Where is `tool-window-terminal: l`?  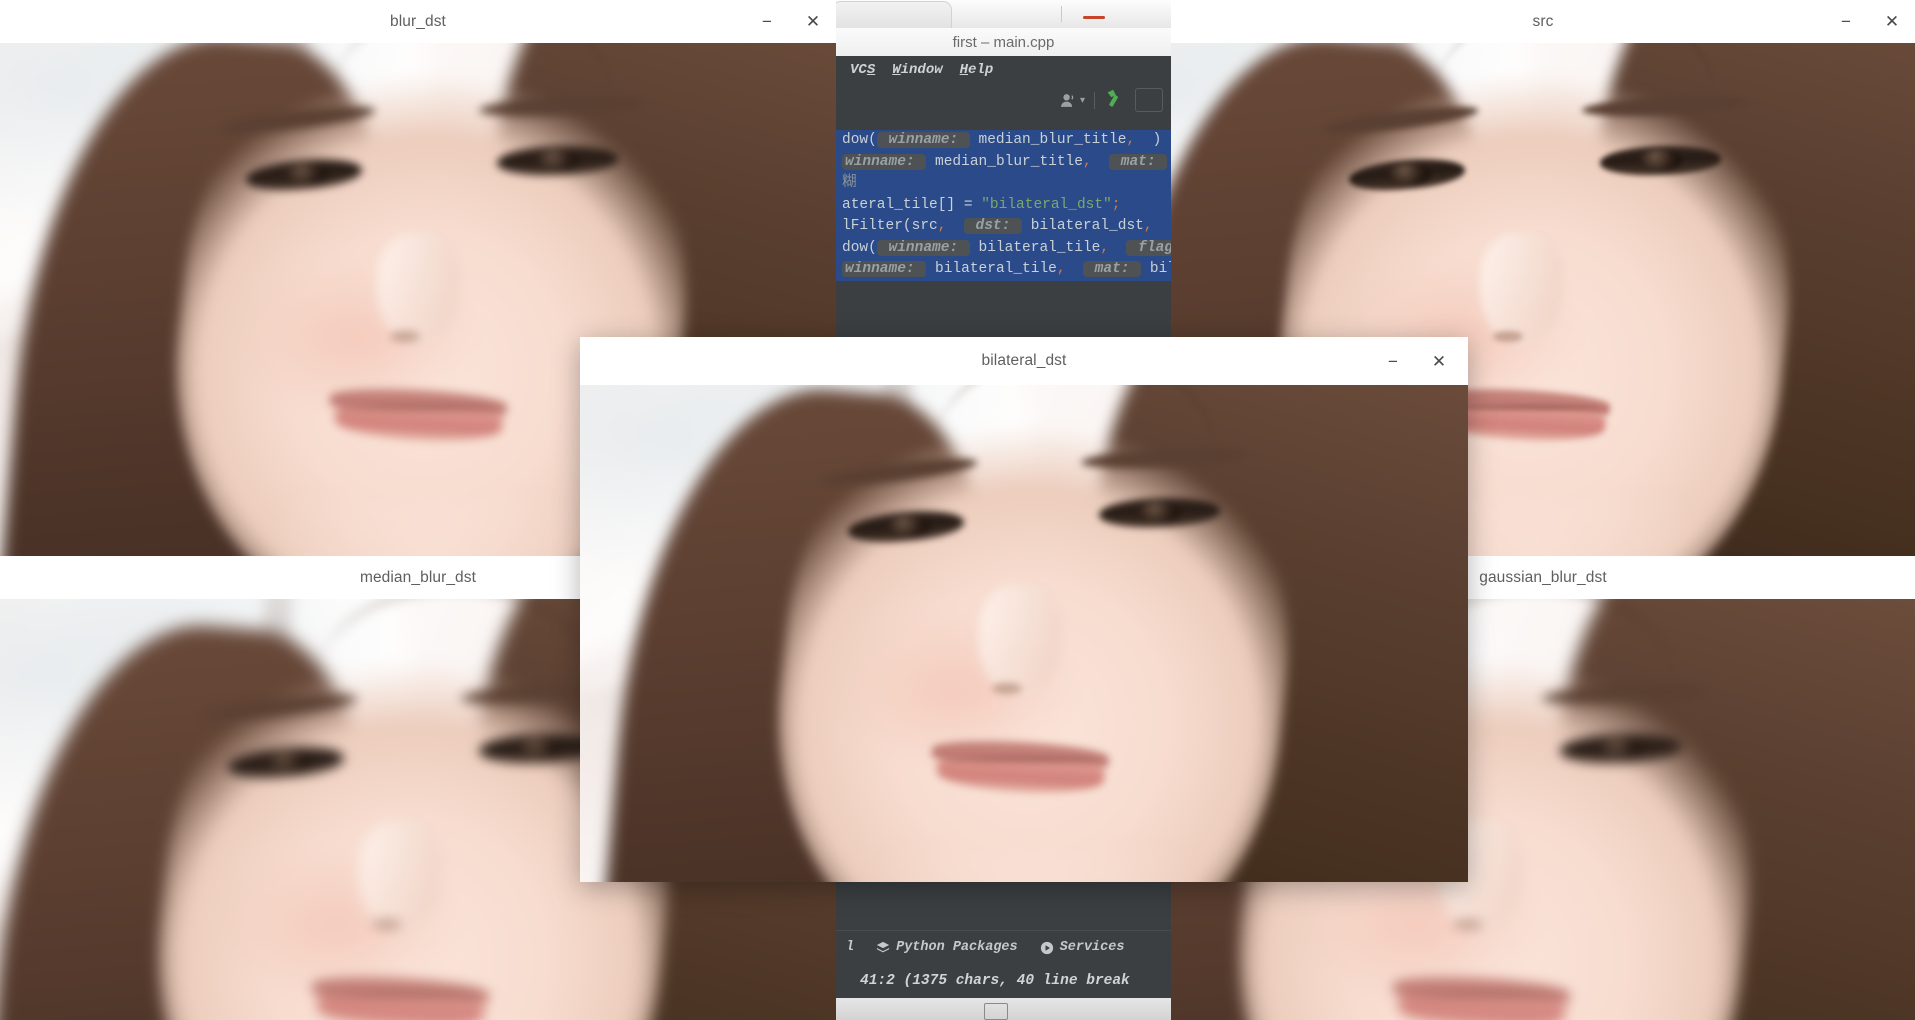 tool-window-terminal: l is located at coordinates (847, 947).